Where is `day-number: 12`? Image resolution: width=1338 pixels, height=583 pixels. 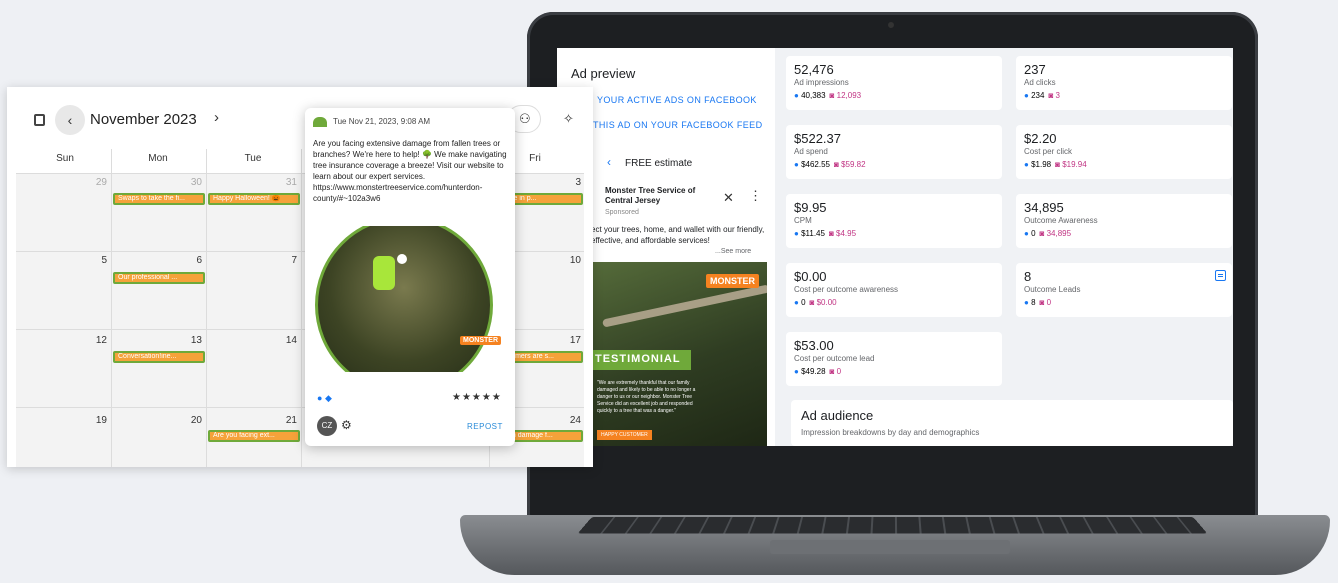 day-number: 12 is located at coordinates (67, 340).